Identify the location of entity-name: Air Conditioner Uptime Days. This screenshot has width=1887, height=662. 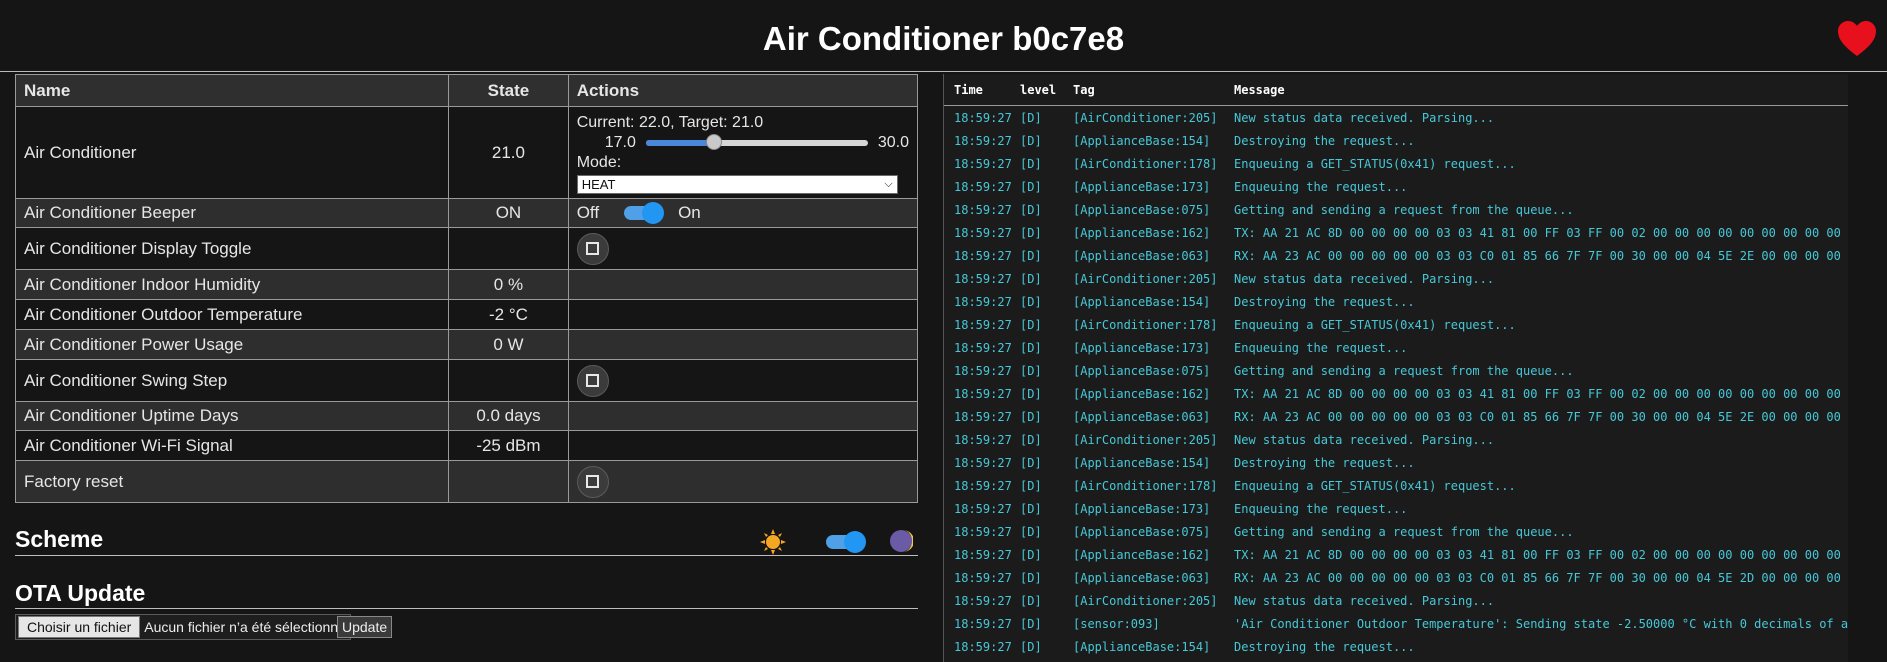
(232, 416).